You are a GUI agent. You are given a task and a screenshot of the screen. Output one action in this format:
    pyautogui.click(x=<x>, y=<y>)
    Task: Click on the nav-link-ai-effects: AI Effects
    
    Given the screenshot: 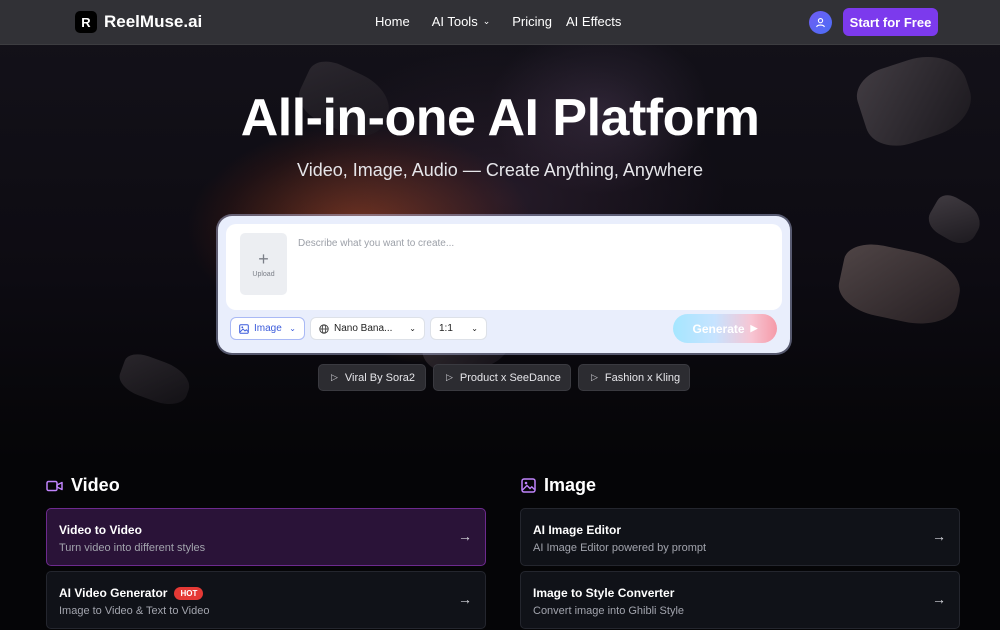 What is the action you would take?
    pyautogui.click(x=593, y=21)
    